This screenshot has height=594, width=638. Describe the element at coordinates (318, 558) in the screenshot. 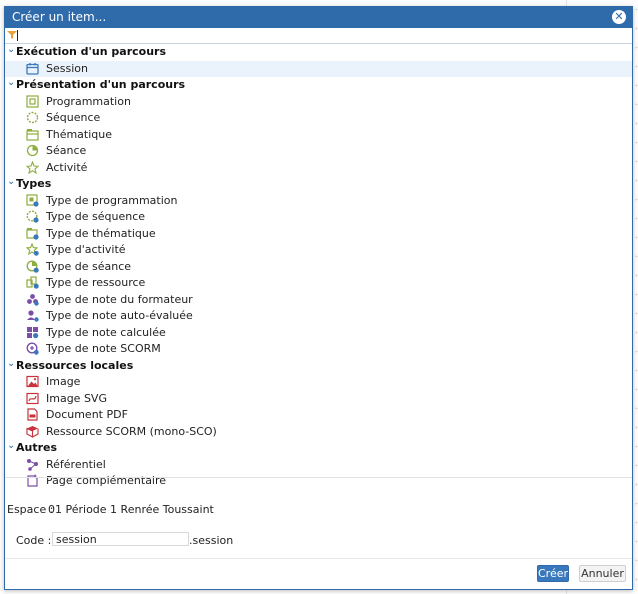

I see `button-bar-divider` at that location.